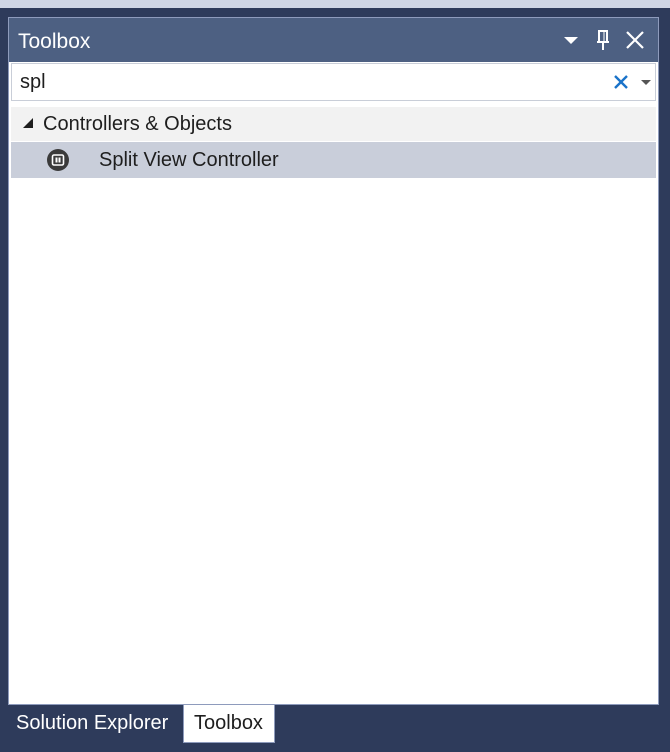 The height and width of the screenshot is (752, 670). What do you see at coordinates (333, 160) in the screenshot?
I see `toolbox-item: Split View Controller` at bounding box center [333, 160].